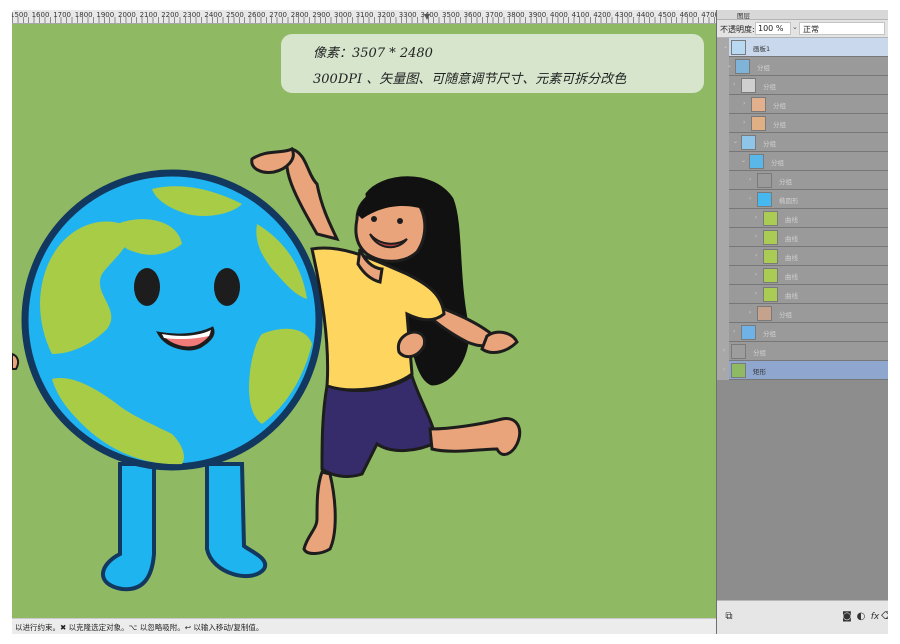 This screenshot has height=644, width=900. I want to click on status-bar: 以进行约束。✖ 以克隆选定对象。⌥ 以忽略吸附。↩ 以输入移动/复制值。, so click(364, 626).